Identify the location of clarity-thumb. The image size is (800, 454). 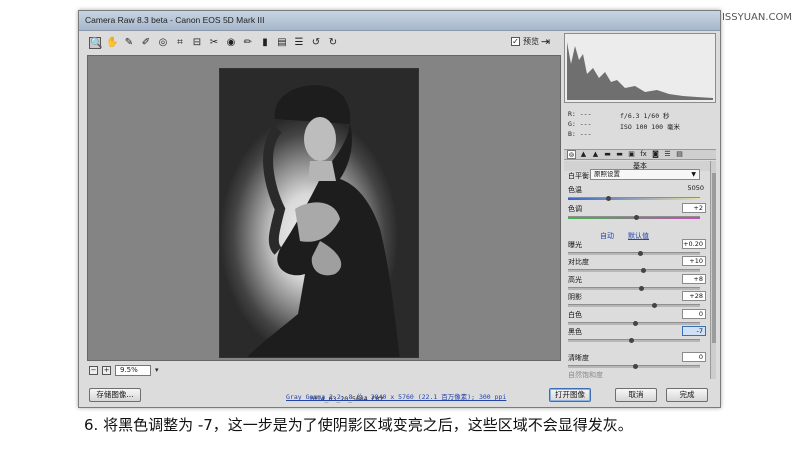
(635, 366).